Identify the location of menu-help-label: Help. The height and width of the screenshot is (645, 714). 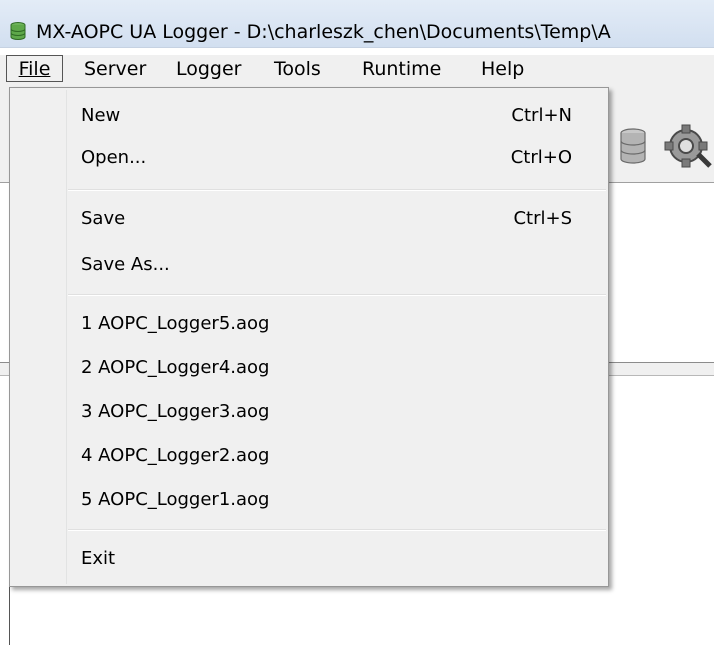
(503, 69).